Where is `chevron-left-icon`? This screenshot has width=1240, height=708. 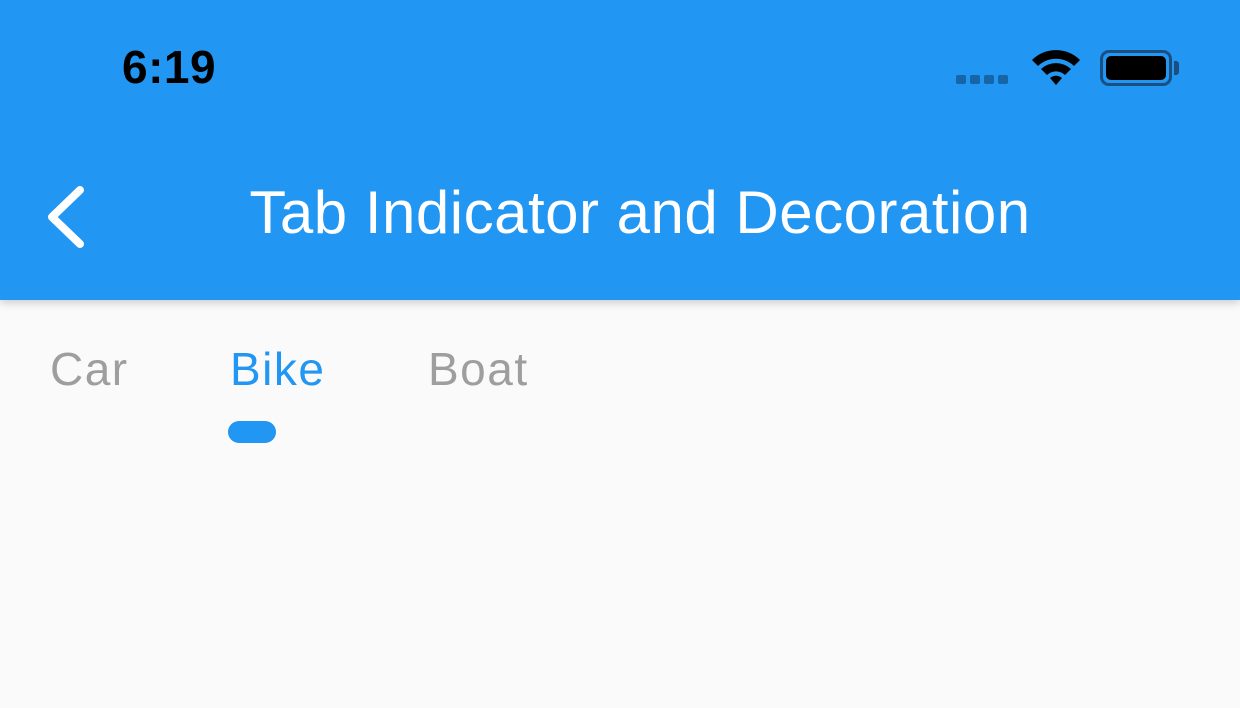 chevron-left-icon is located at coordinates (66, 217).